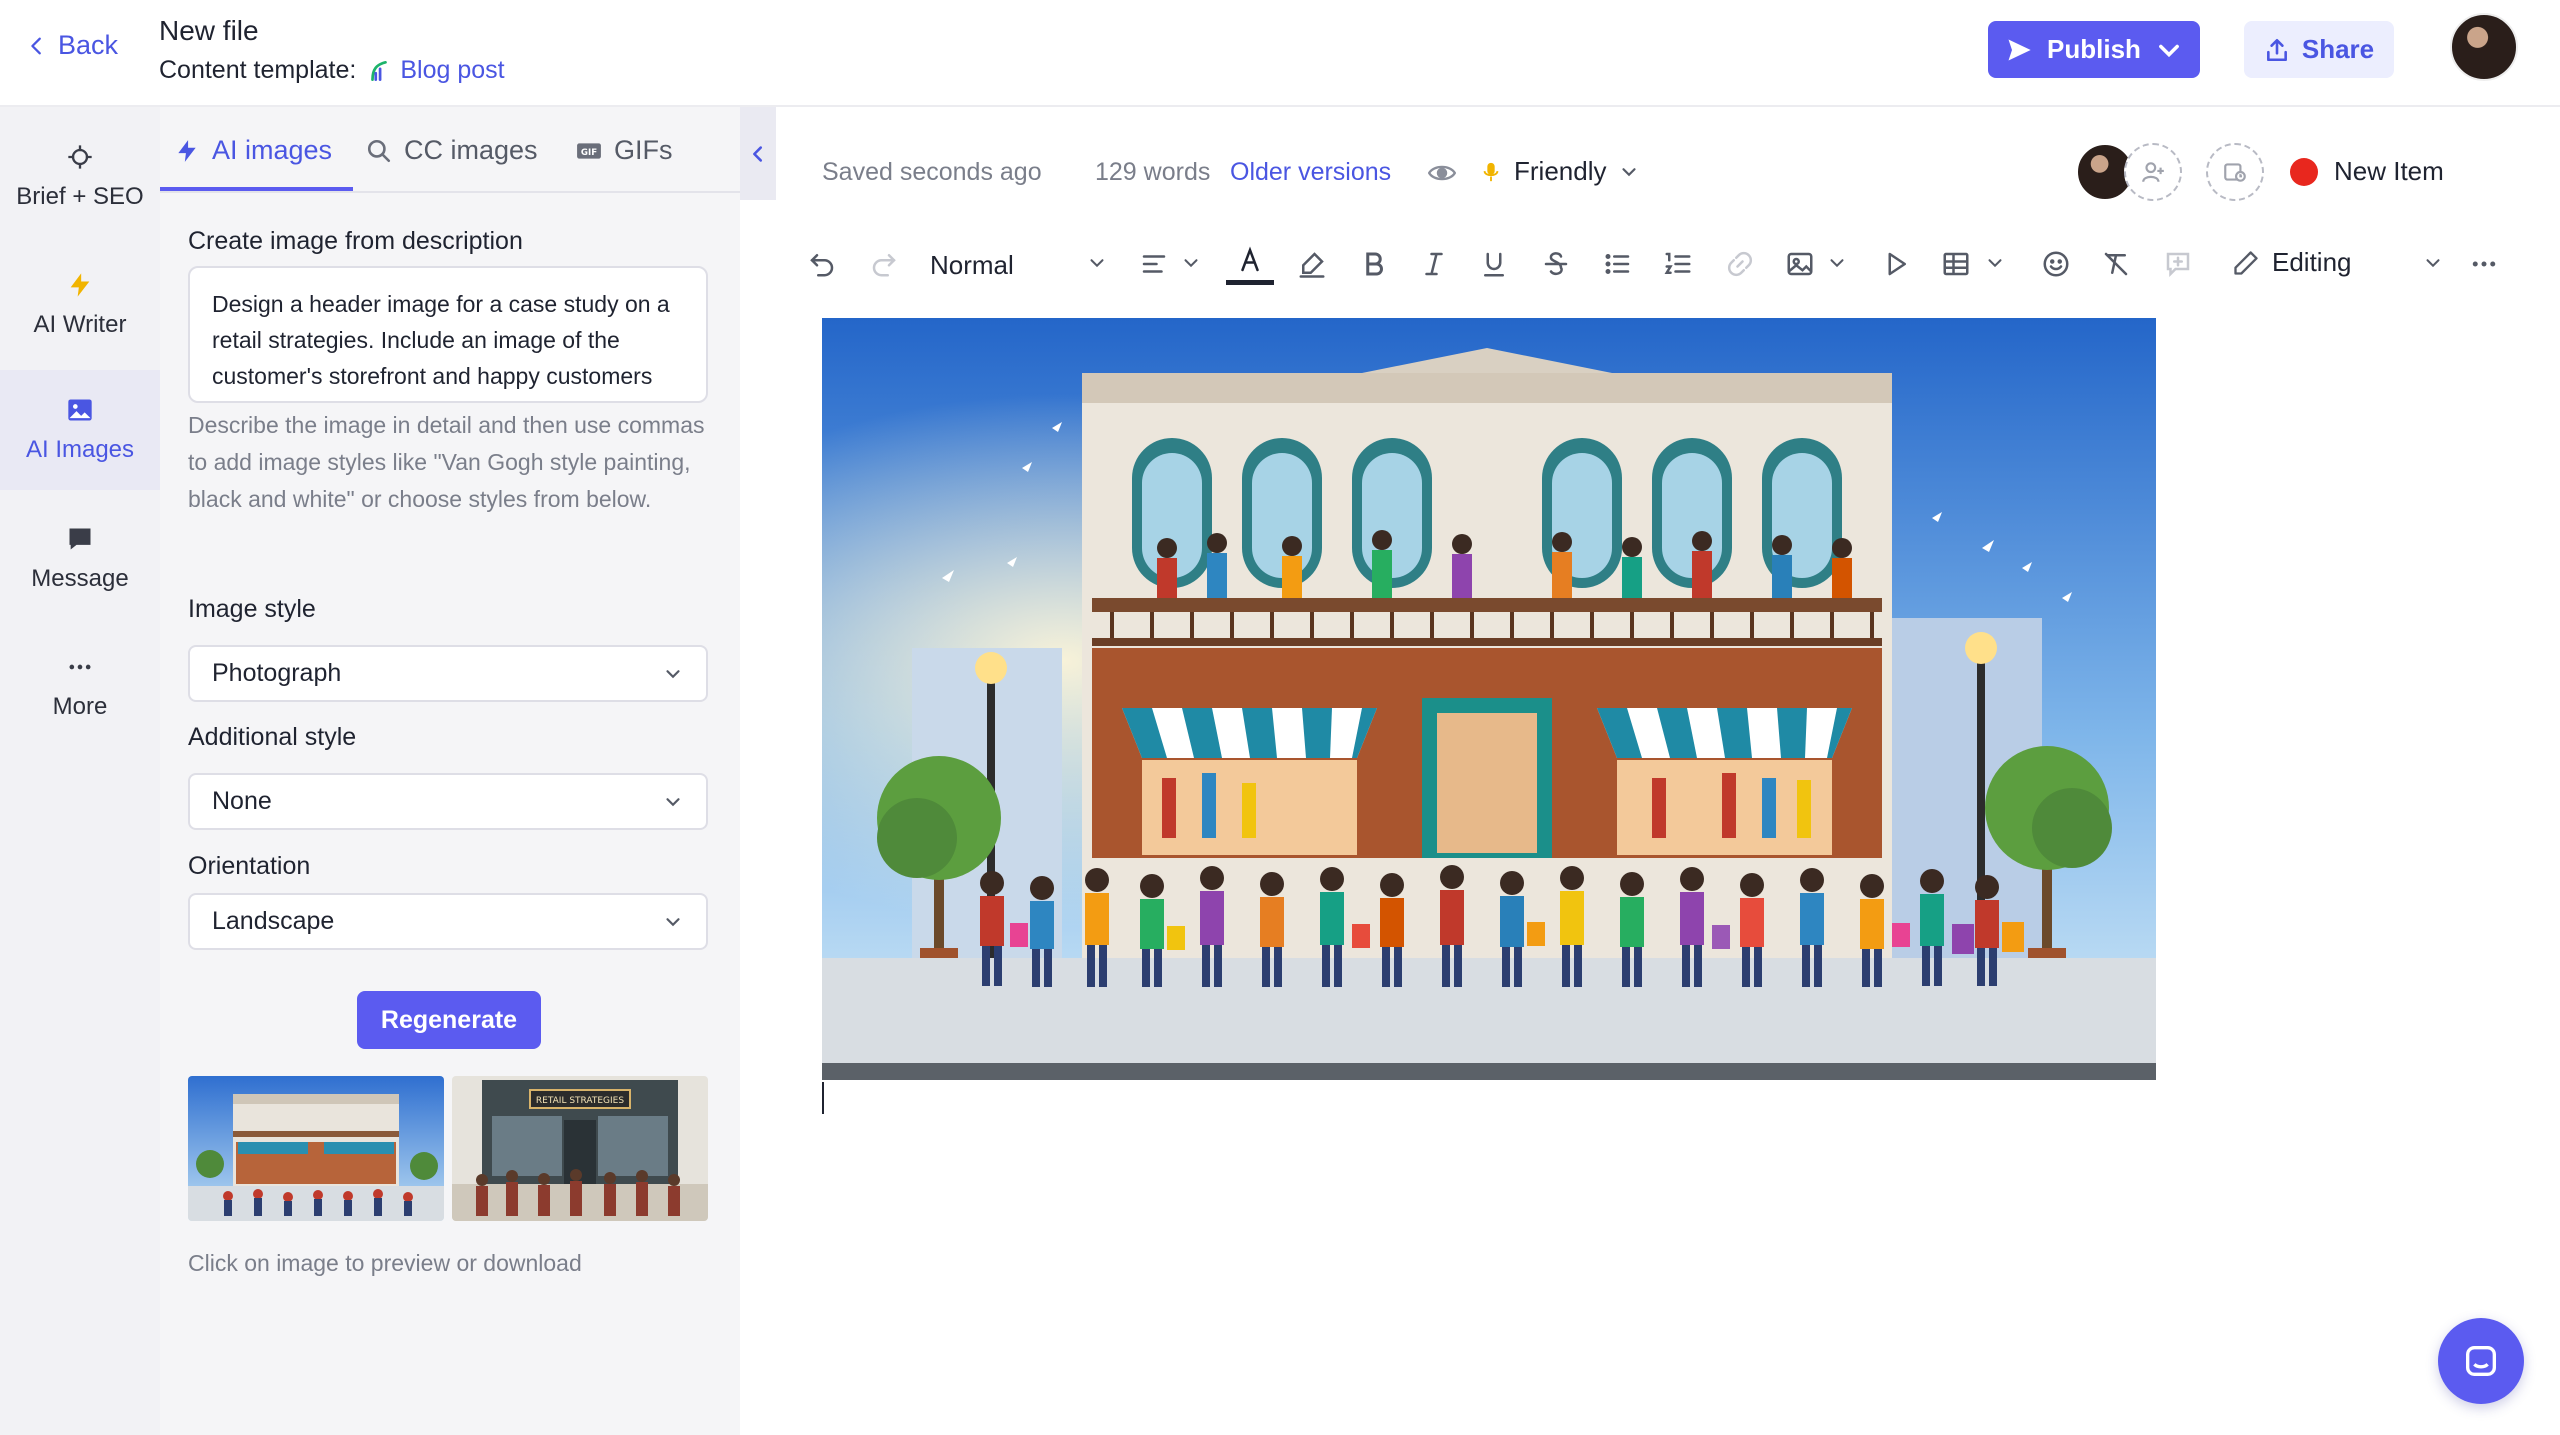 This screenshot has height=1435, width=2560. I want to click on numbered-list-icon, so click(1677, 263).